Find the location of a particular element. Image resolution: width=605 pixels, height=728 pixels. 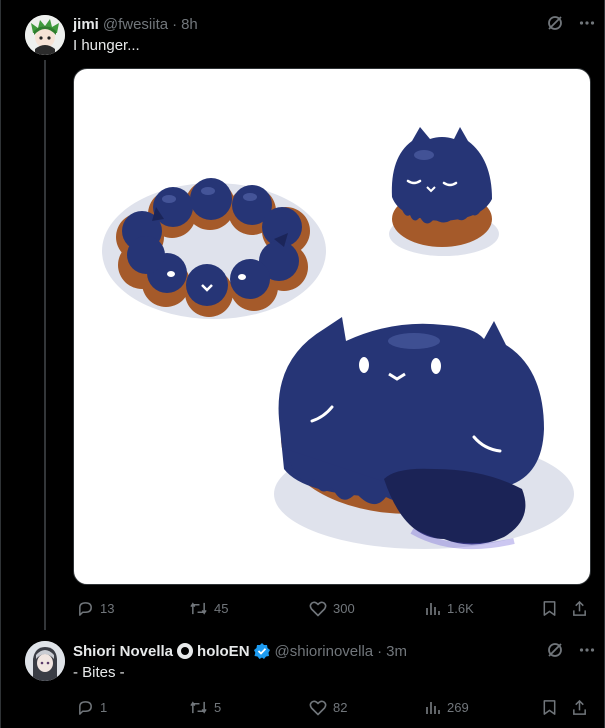

reply-count: 13 is located at coordinates (107, 608).